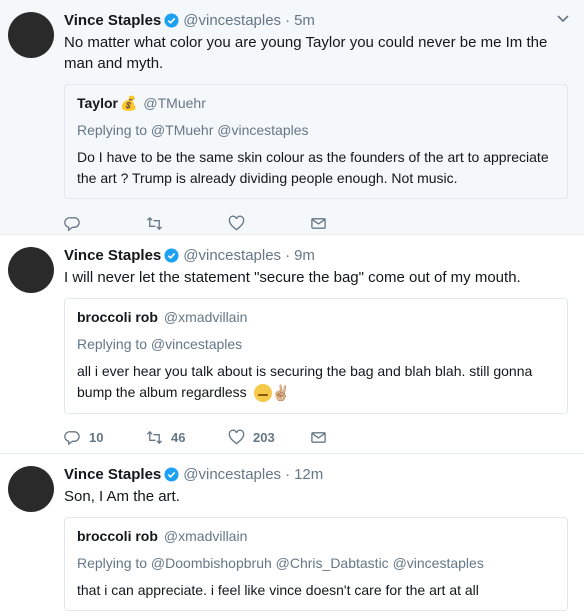 The width and height of the screenshot is (584, 612). I want to click on reply-count: 10, so click(96, 438).